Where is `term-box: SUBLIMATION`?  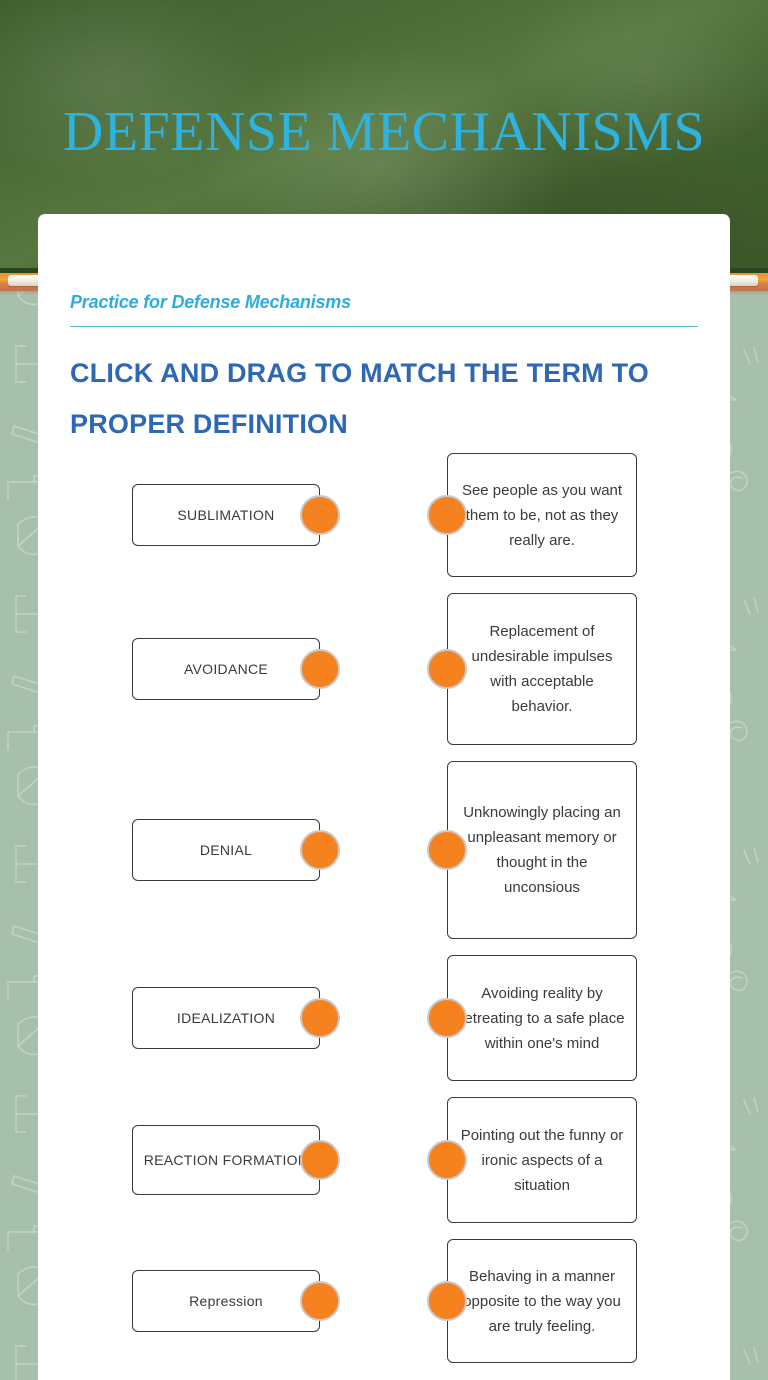 term-box: SUBLIMATION is located at coordinates (226, 515).